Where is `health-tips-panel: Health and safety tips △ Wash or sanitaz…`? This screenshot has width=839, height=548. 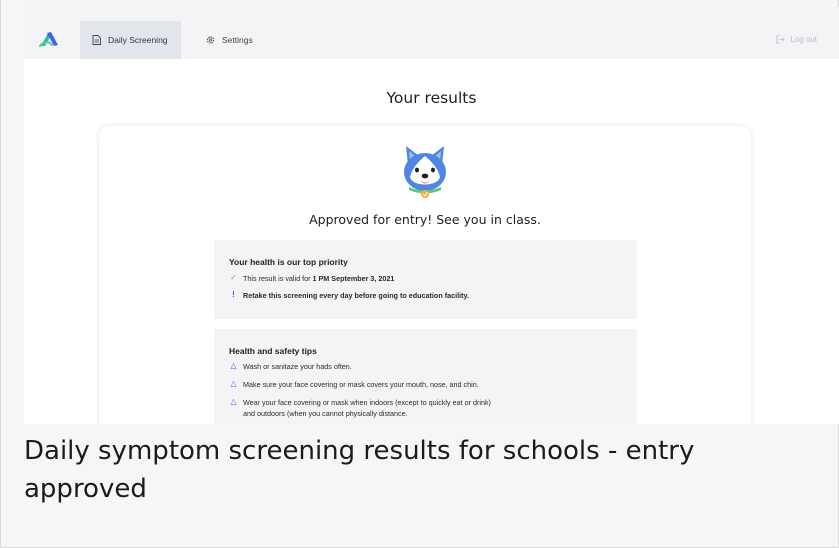 health-tips-panel: Health and safety tips △ Wash or sanitaz… is located at coordinates (425, 376).